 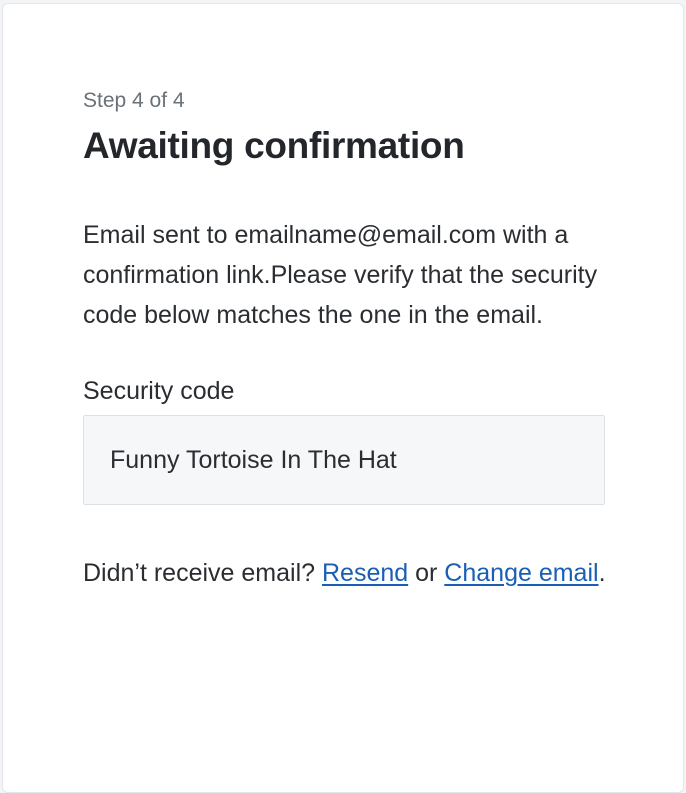 What do you see at coordinates (602, 573) in the screenshot?
I see `footer-end-punct: .` at bounding box center [602, 573].